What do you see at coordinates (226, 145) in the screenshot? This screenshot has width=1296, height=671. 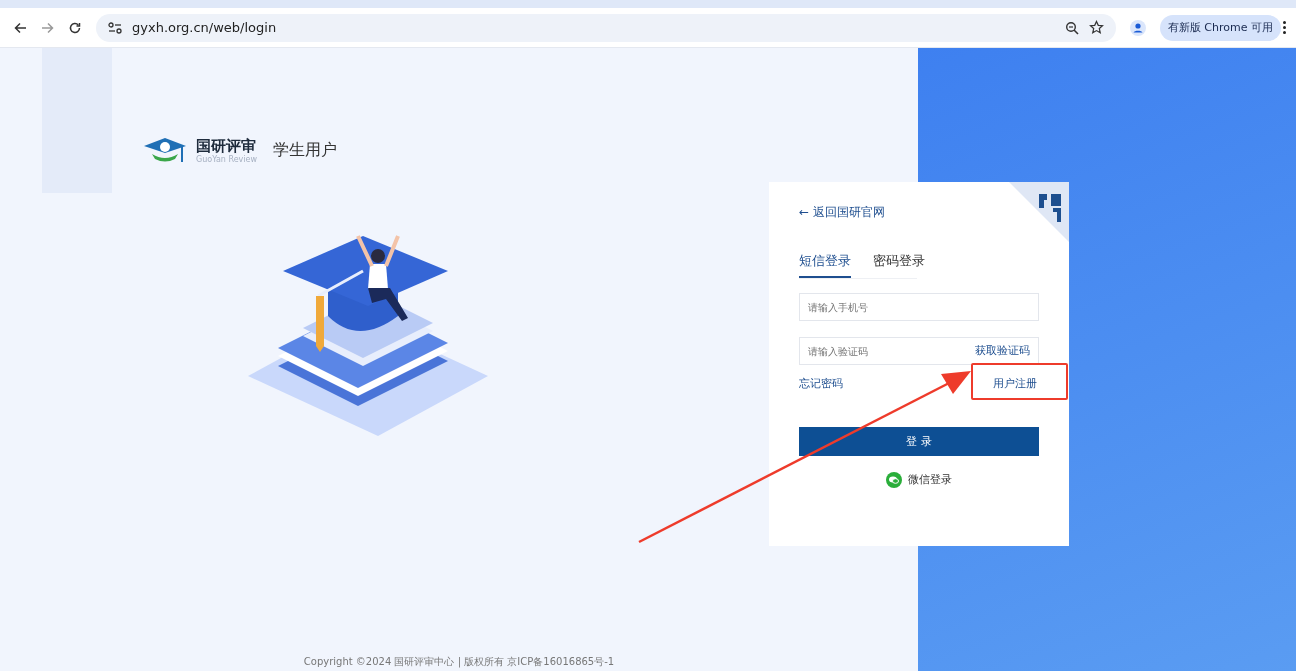 I see `brand-name: 国研评审` at bounding box center [226, 145].